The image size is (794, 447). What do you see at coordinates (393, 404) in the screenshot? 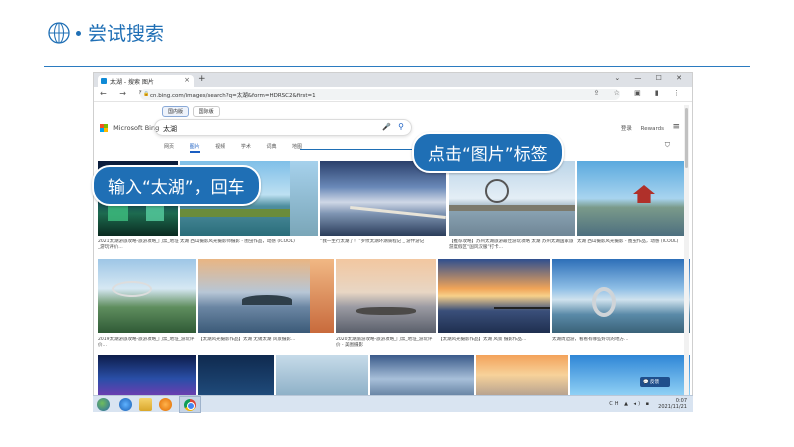
I see `windows-taskbar: CH ▲ ◂) ▪ 0:07 2021/11/21` at bounding box center [393, 404].